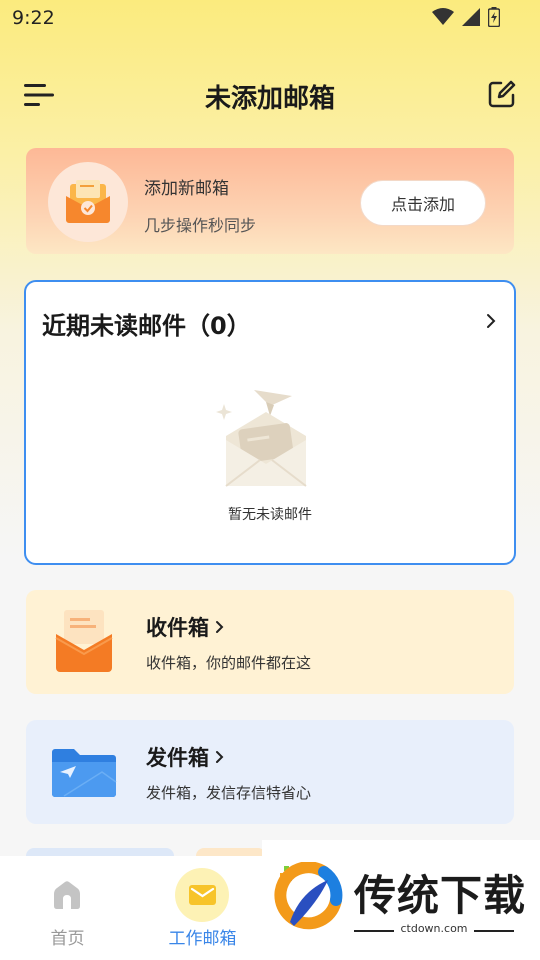 The height and width of the screenshot is (960, 540). Describe the element at coordinates (270, 642) in the screenshot. I see `inbox-card: 收件箱 收件箱，你的邮件都在这` at that location.